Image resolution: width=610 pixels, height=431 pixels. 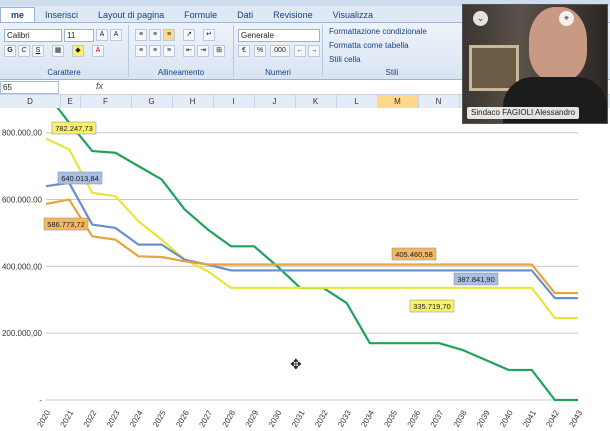 What do you see at coordinates (203, 51) in the screenshot?
I see `increase-indent-icon: ⇥` at bounding box center [203, 51].